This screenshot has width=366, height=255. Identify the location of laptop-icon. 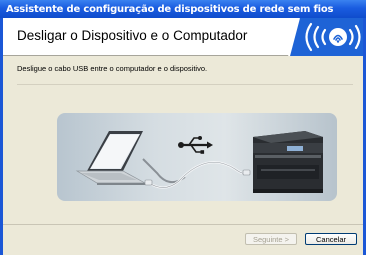
(130, 158).